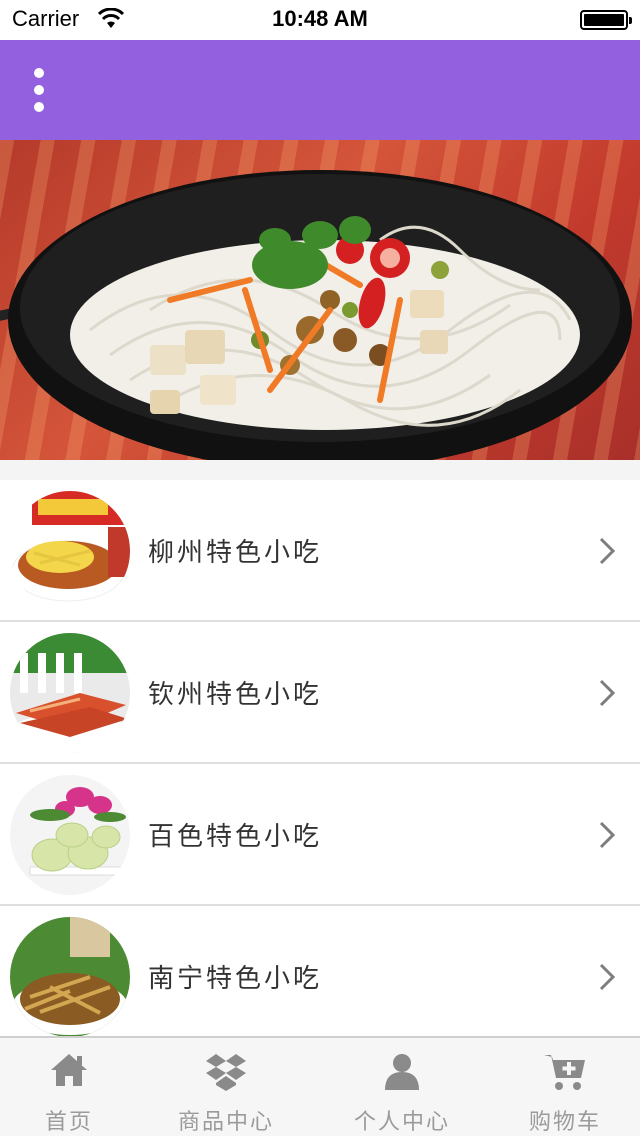  I want to click on list-item-label: 百色特色小吃, so click(235, 837).